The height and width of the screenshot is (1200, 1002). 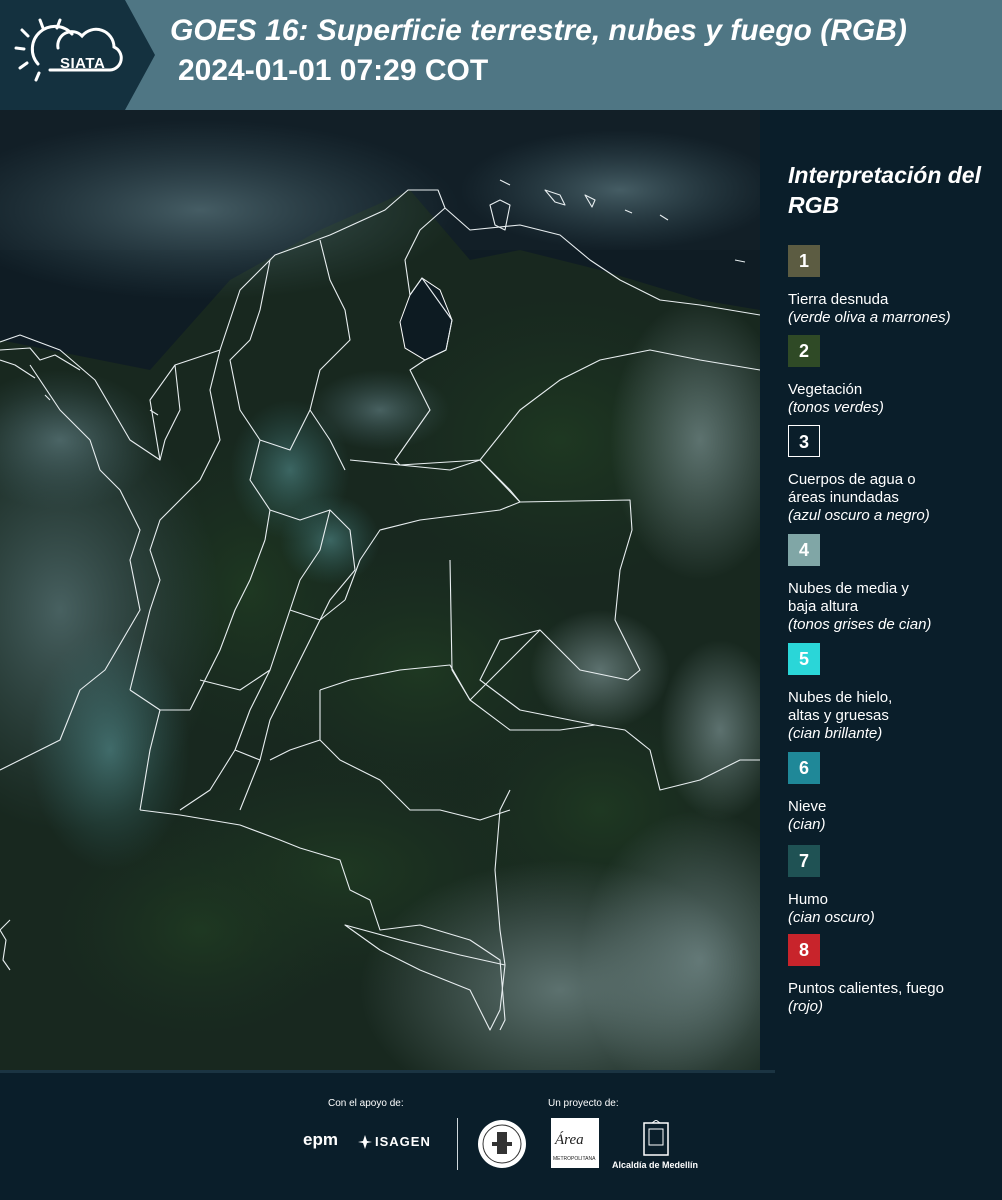 I want to click on legend-title: Interpretación del RGB, so click(x=884, y=190).